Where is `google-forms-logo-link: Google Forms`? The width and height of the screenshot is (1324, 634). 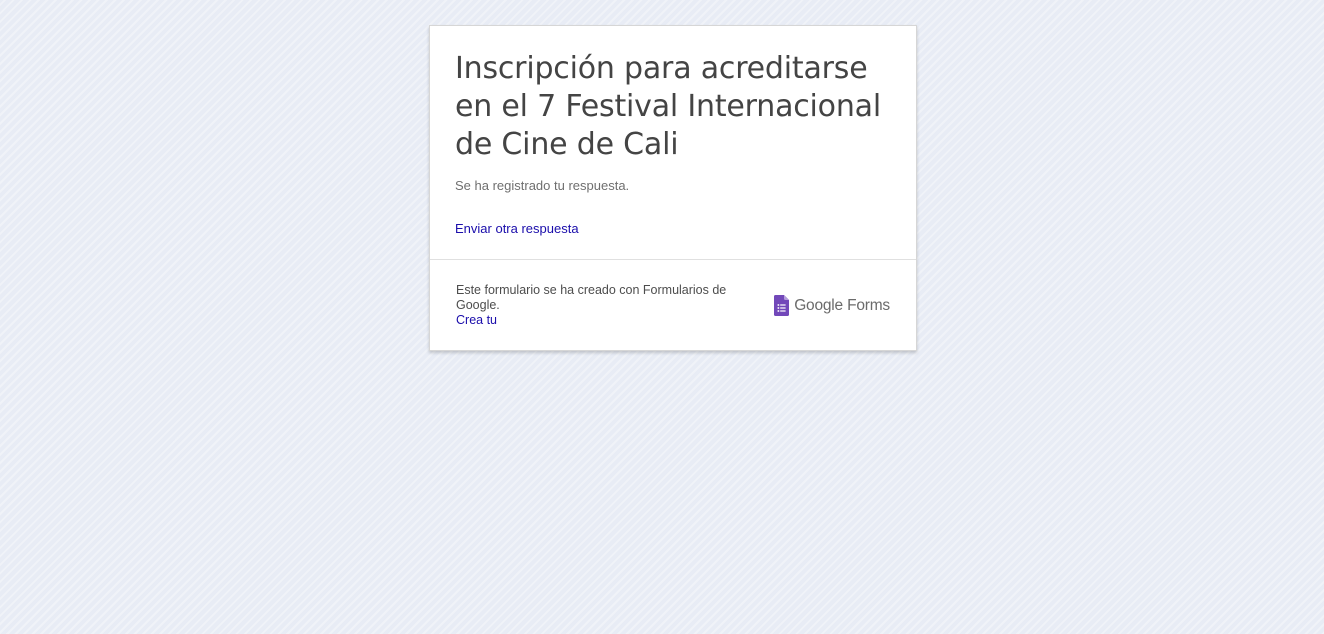
google-forms-logo-link: Google Forms is located at coordinates (832, 305).